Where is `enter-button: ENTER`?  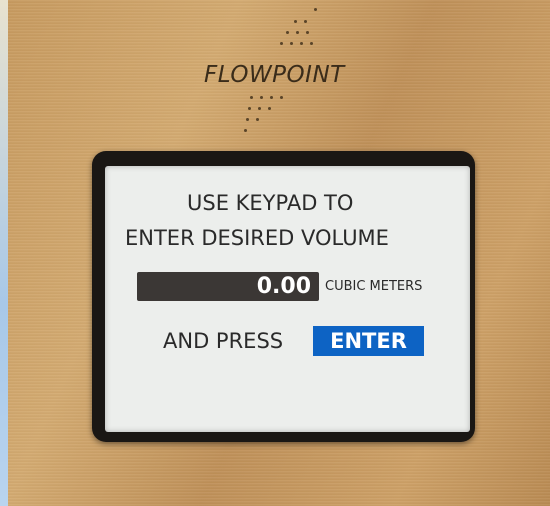 enter-button: ENTER is located at coordinates (368, 341).